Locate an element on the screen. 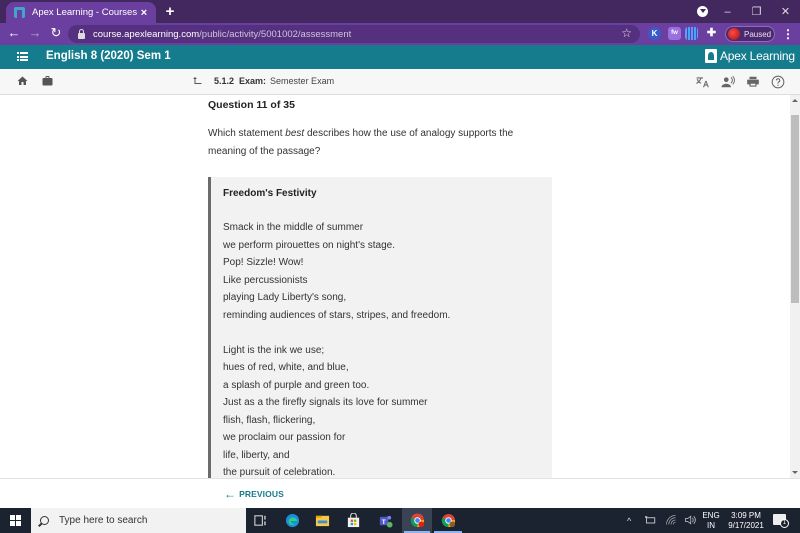 This screenshot has width=800, height=533. microsoft-store-icon is located at coordinates (353, 520).